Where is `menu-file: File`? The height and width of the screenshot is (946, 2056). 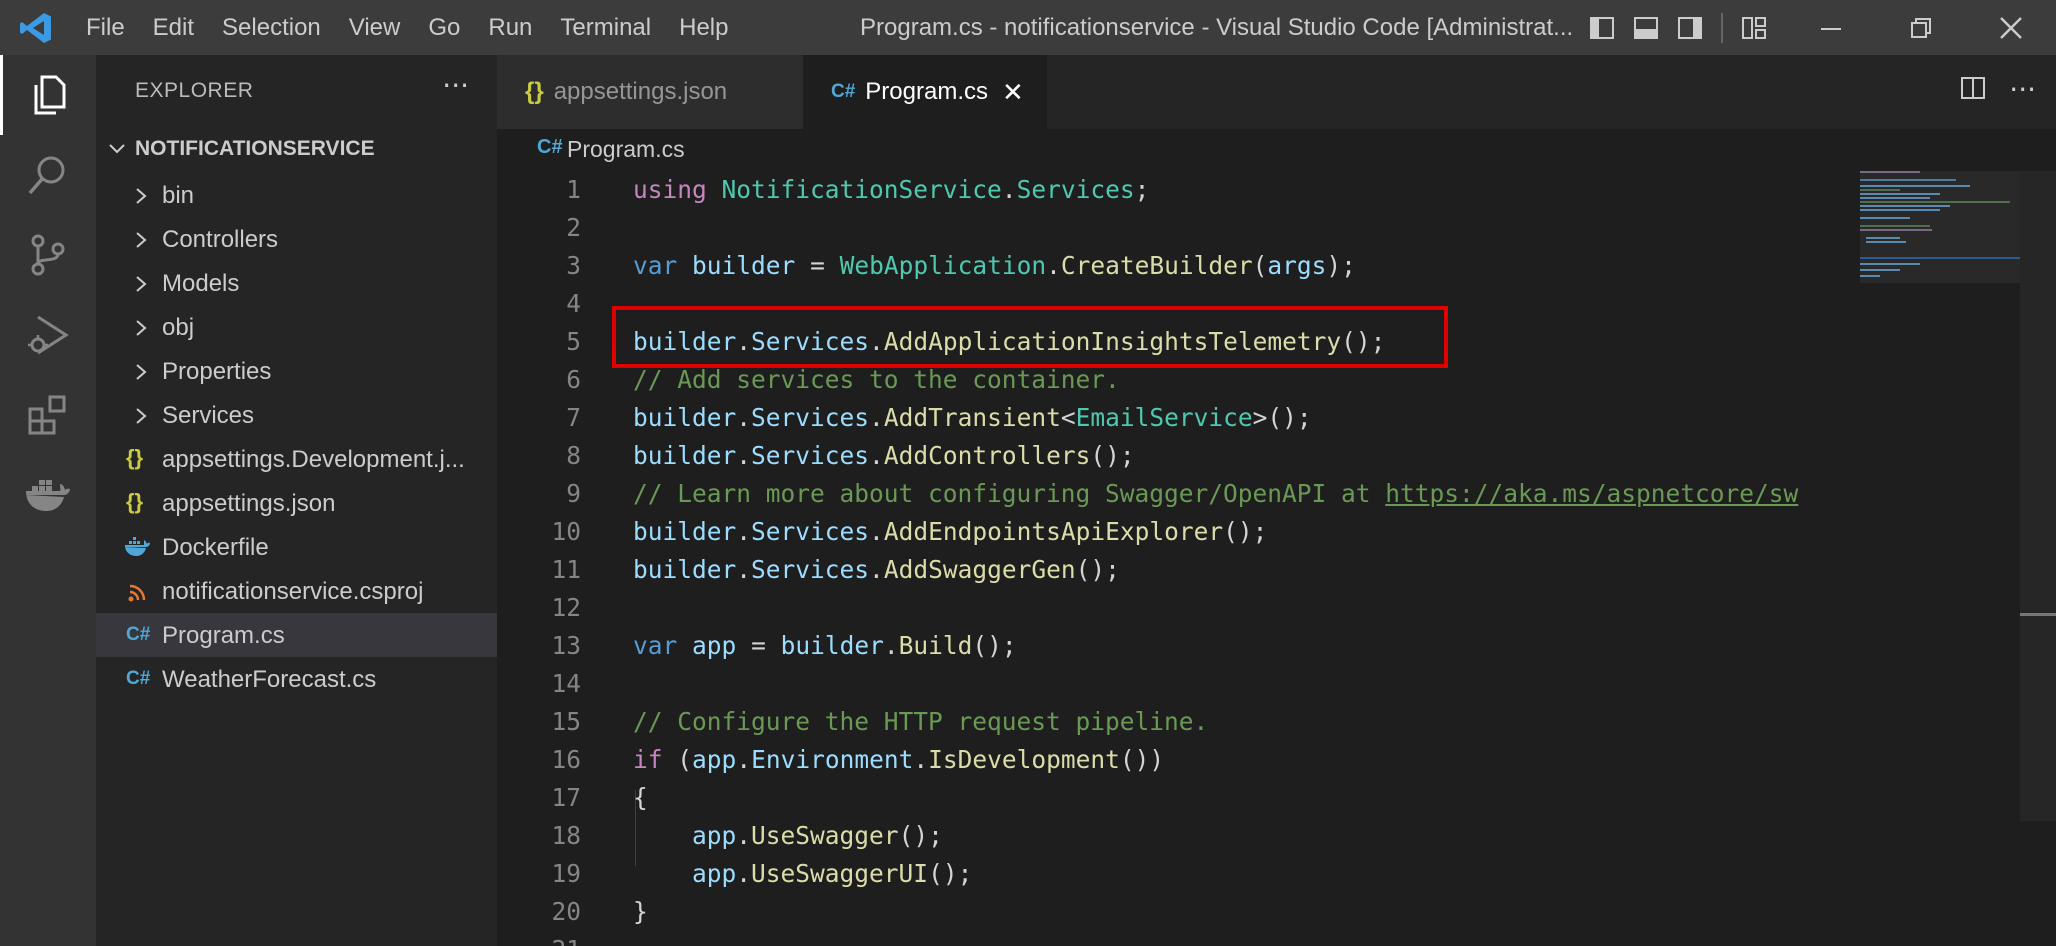 menu-file: File is located at coordinates (105, 27).